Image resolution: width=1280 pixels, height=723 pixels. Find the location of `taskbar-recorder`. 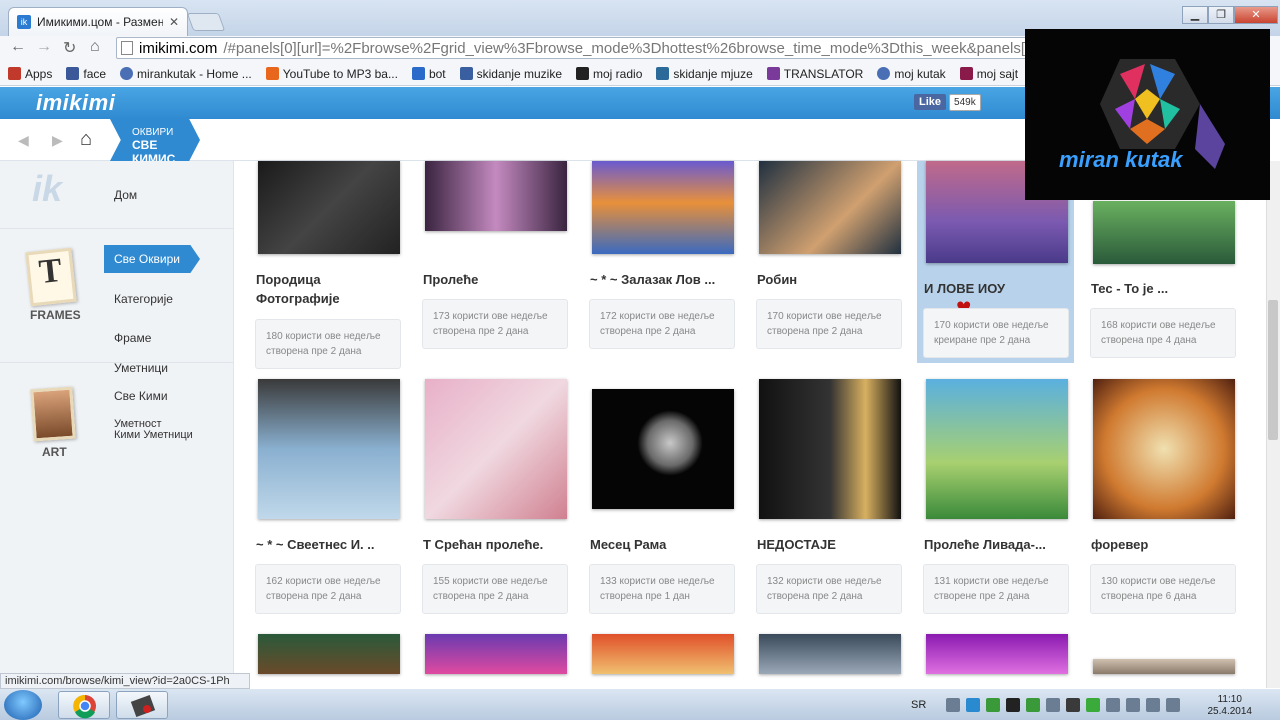

taskbar-recorder is located at coordinates (142, 705).